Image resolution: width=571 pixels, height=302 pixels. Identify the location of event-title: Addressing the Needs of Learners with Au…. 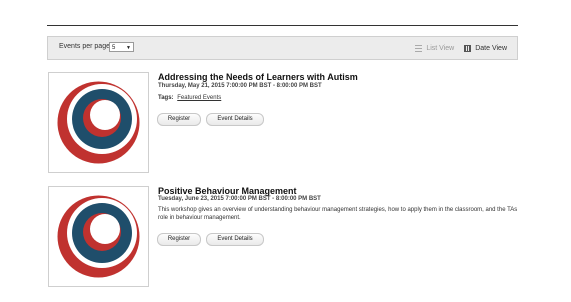
(258, 77).